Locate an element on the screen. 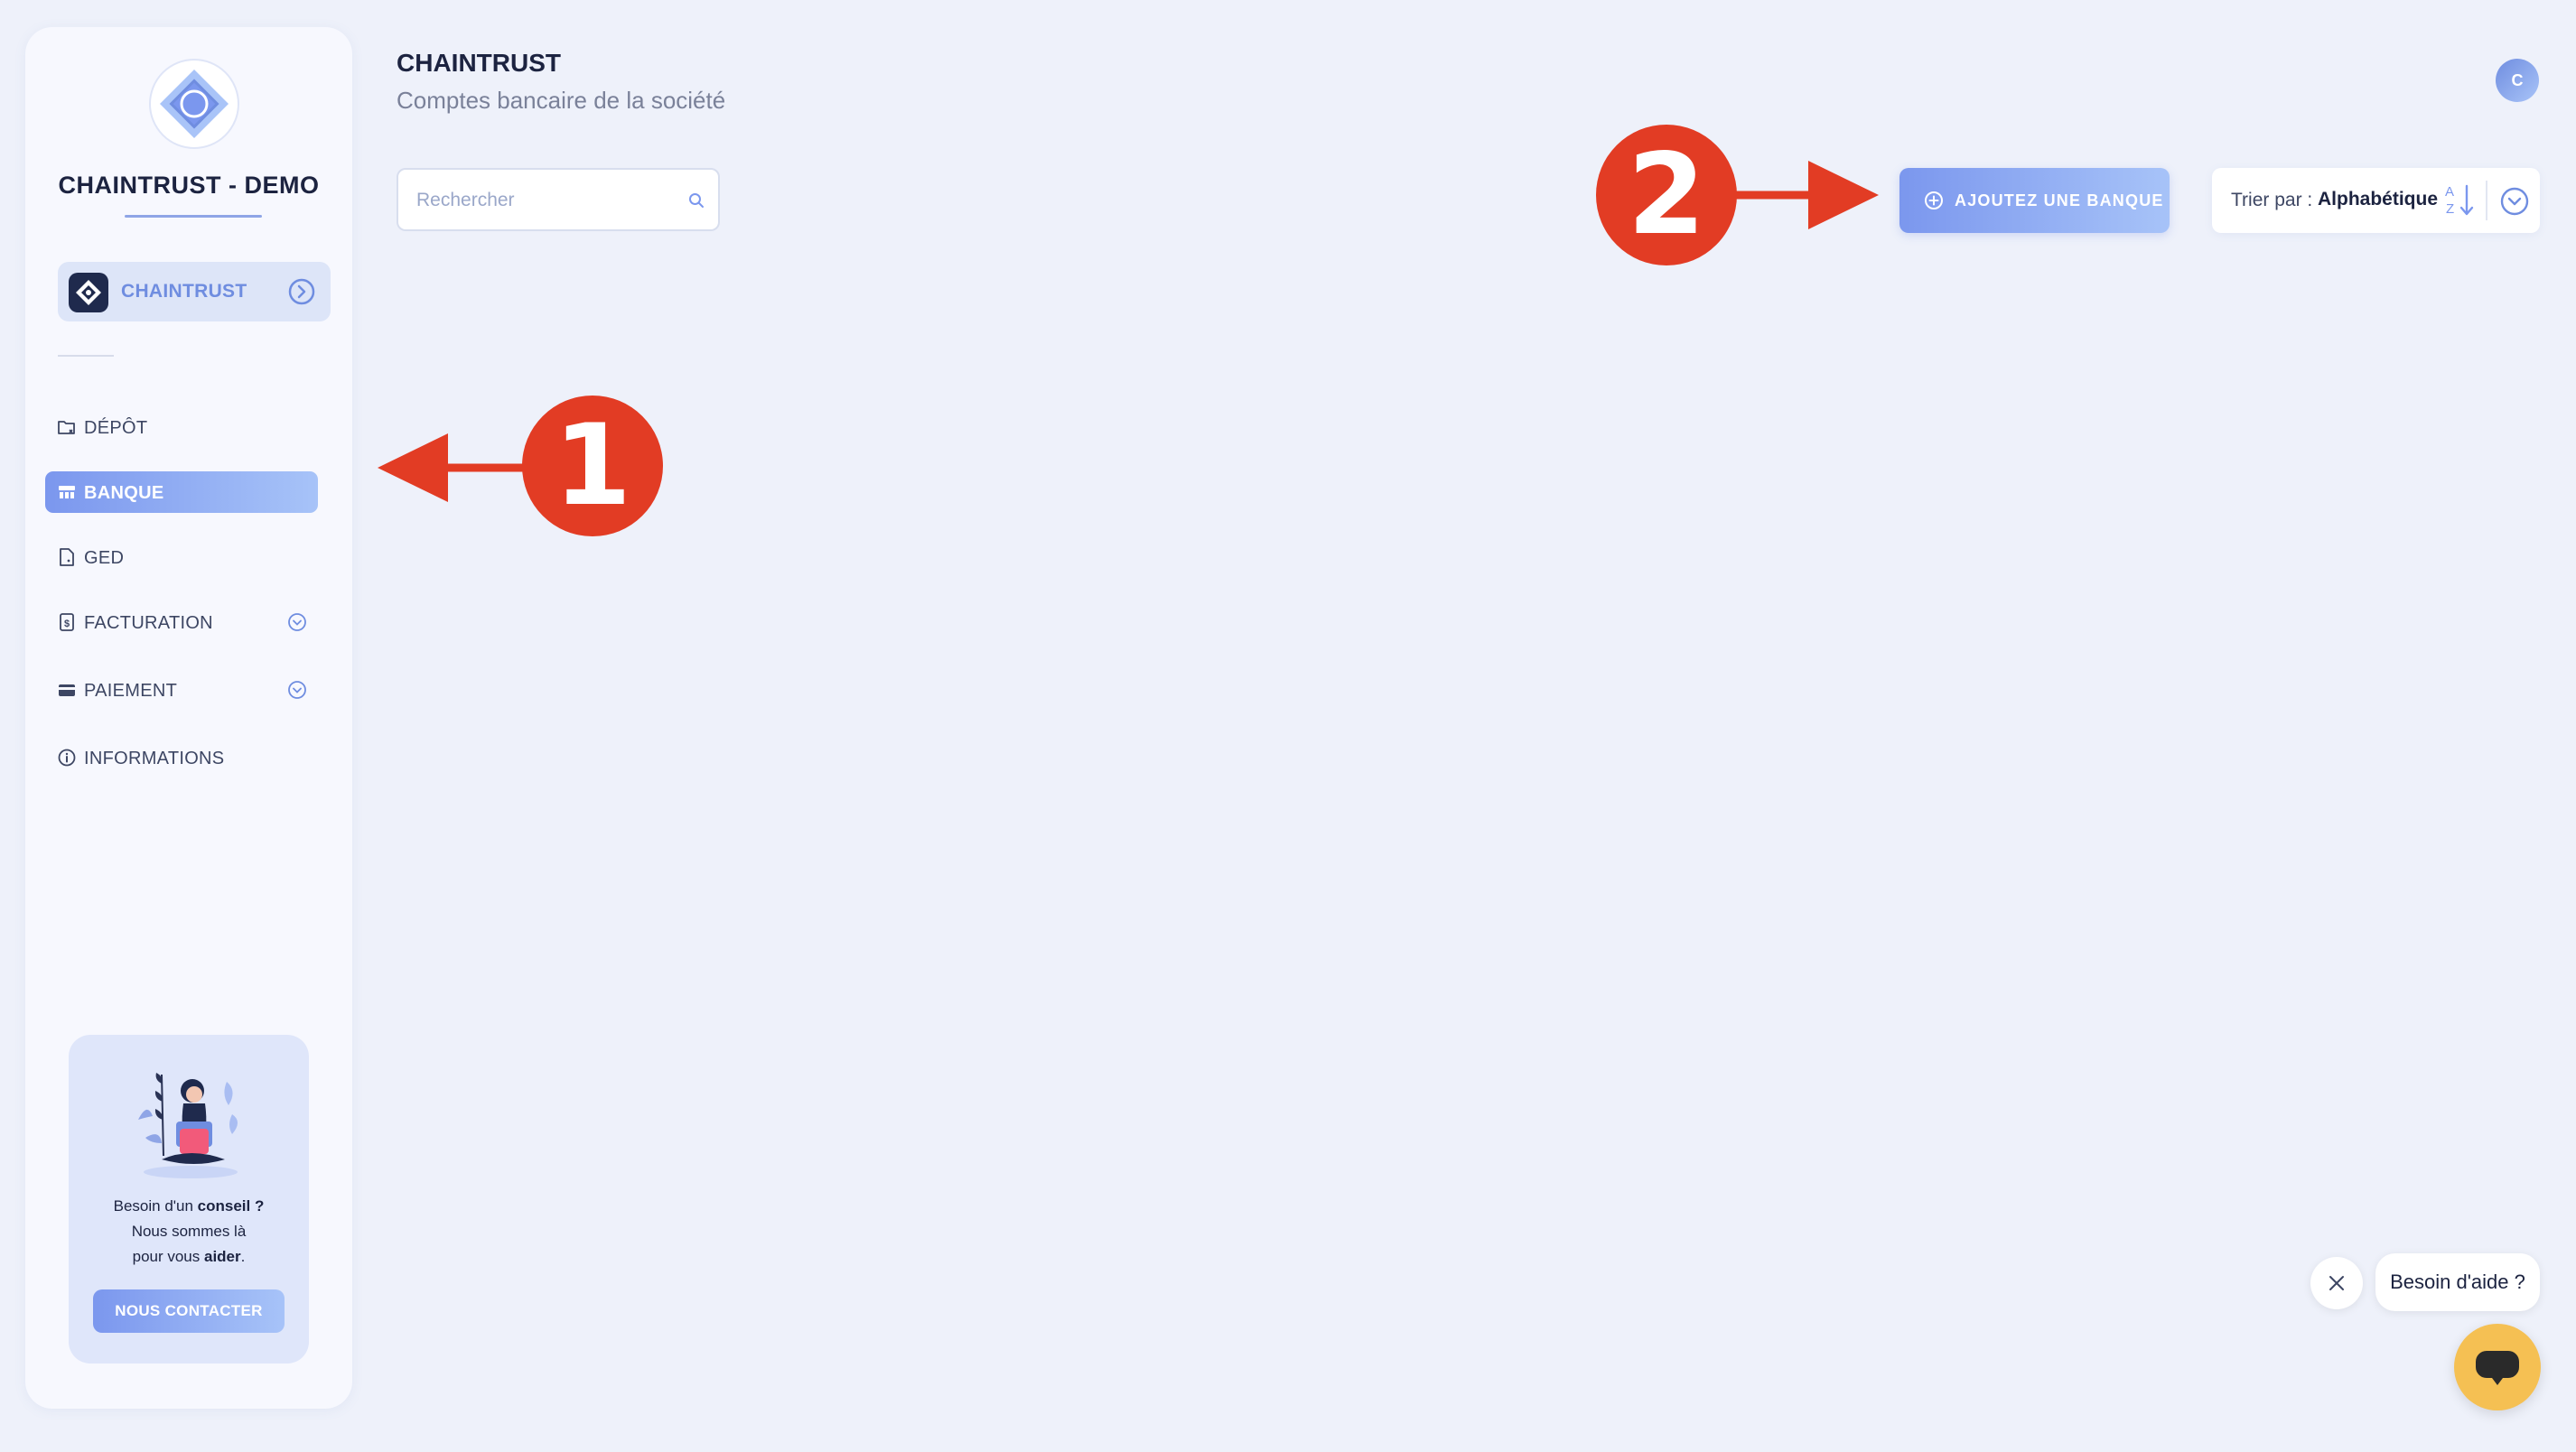 The width and height of the screenshot is (2576, 1452). credit-card-icon is located at coordinates (67, 690).